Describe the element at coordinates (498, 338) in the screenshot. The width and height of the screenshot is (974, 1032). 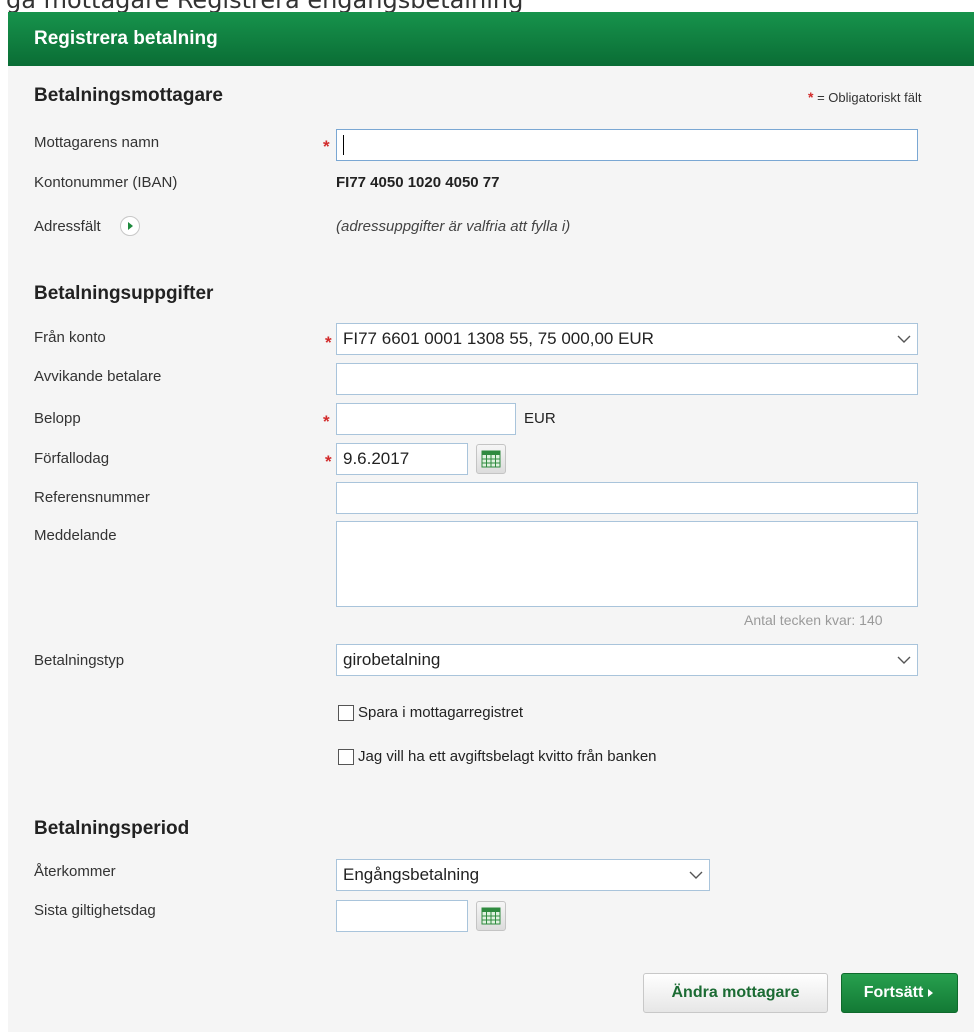
I see `from-account-value: FI77 6601 0001 1308 55, 75 000,00 EUR` at that location.